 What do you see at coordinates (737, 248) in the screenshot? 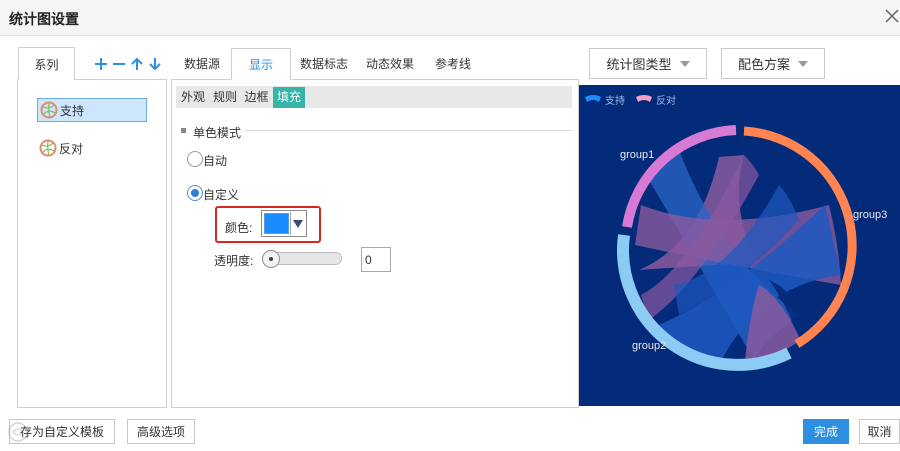
I see `chord-diagram` at bounding box center [737, 248].